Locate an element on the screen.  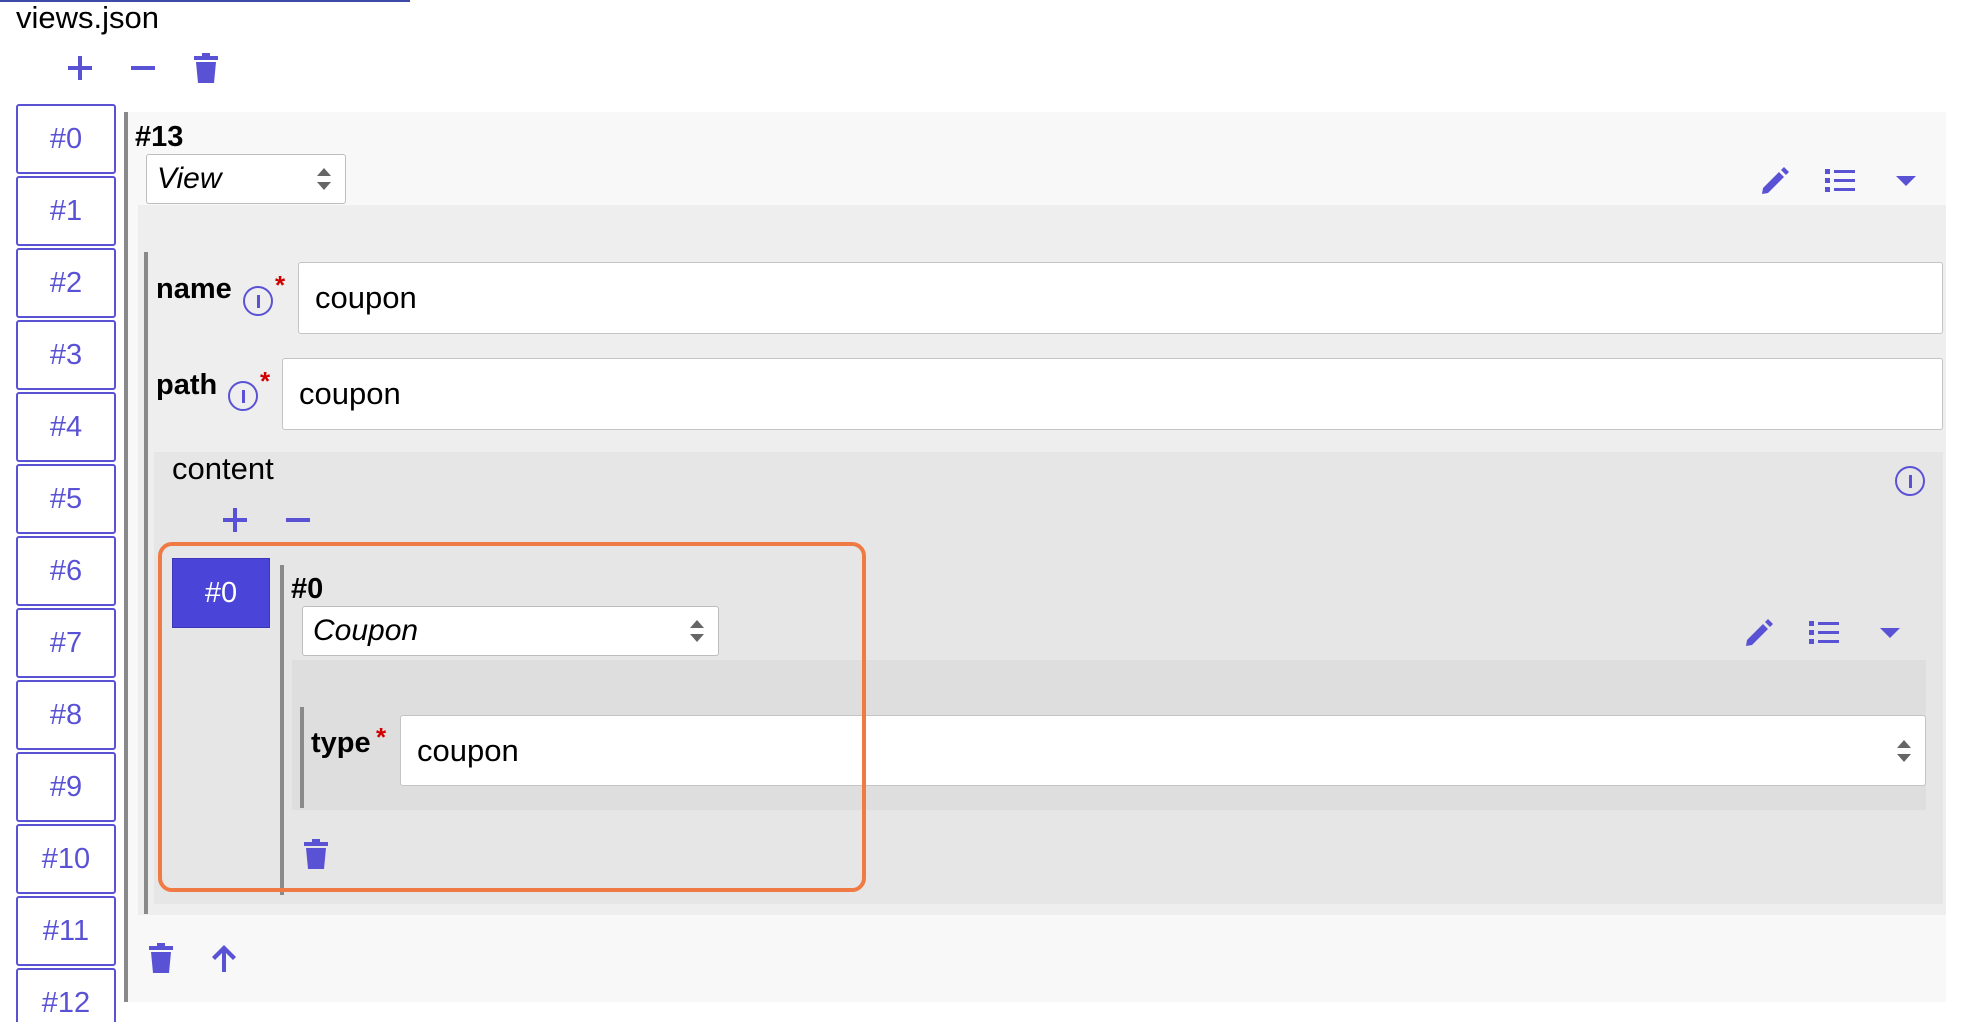
entry-properties-button is located at coordinates (1824, 633).